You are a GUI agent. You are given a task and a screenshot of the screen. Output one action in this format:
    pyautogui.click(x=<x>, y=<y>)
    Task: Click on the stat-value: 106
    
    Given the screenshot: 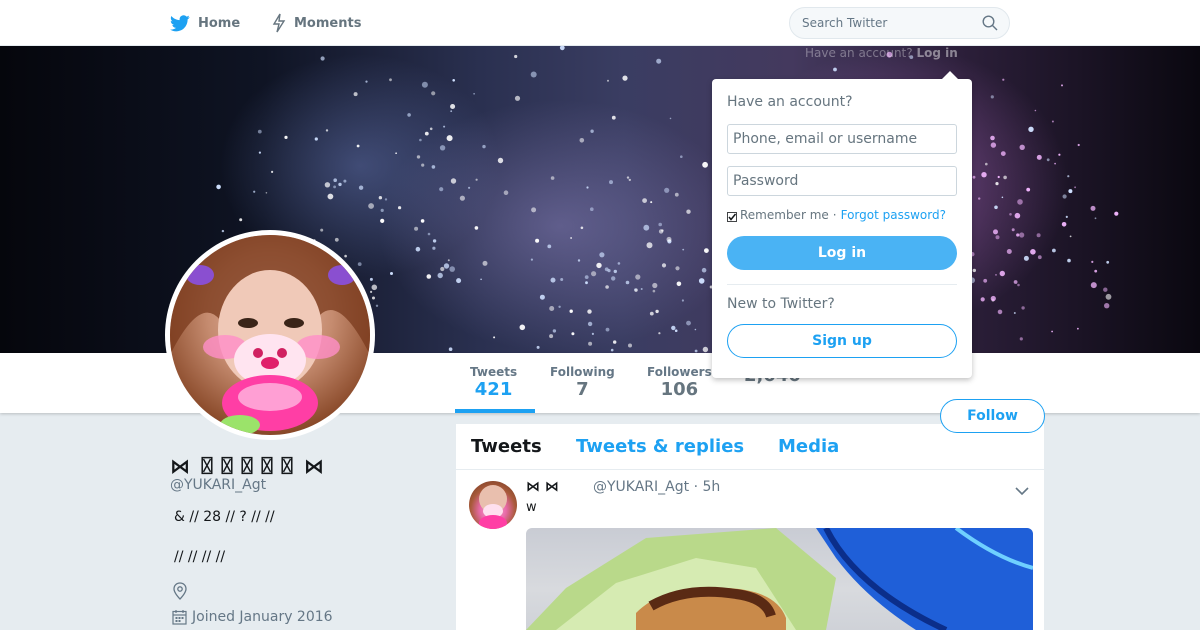 What is the action you would take?
    pyautogui.click(x=679, y=389)
    